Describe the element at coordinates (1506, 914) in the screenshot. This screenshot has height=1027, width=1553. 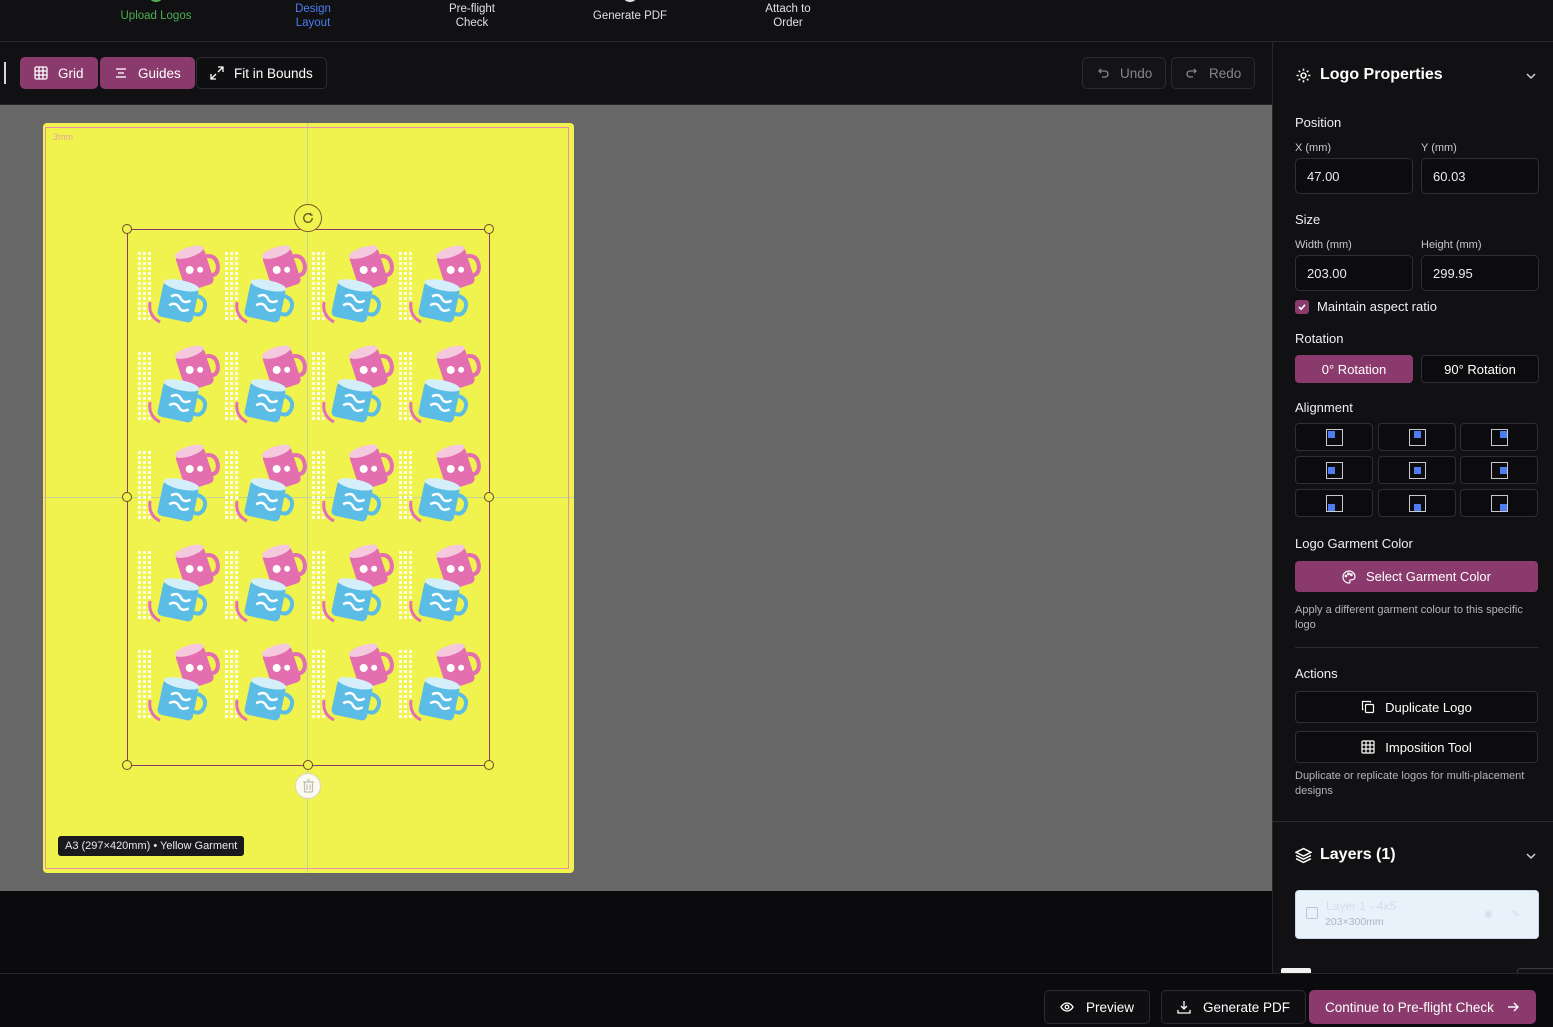
I see `layer-actions: ◉ ✎` at that location.